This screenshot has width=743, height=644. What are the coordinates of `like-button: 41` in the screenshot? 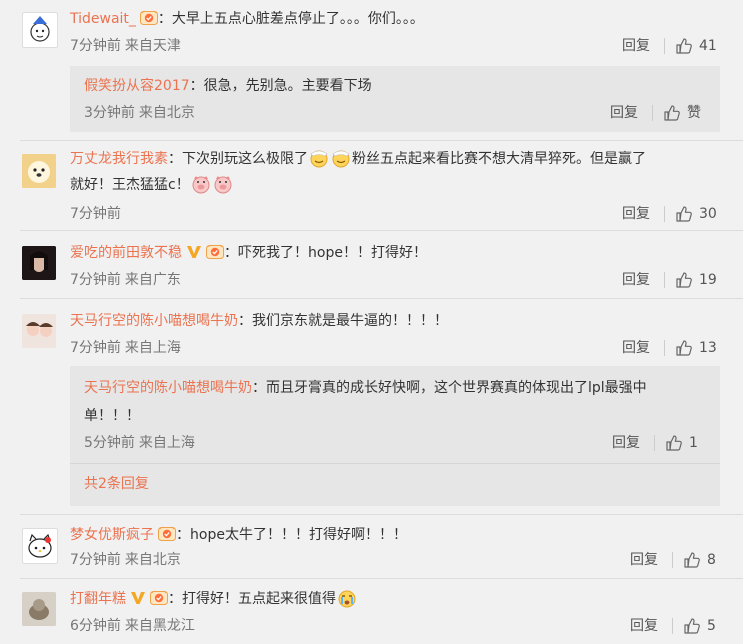 It's located at (696, 46).